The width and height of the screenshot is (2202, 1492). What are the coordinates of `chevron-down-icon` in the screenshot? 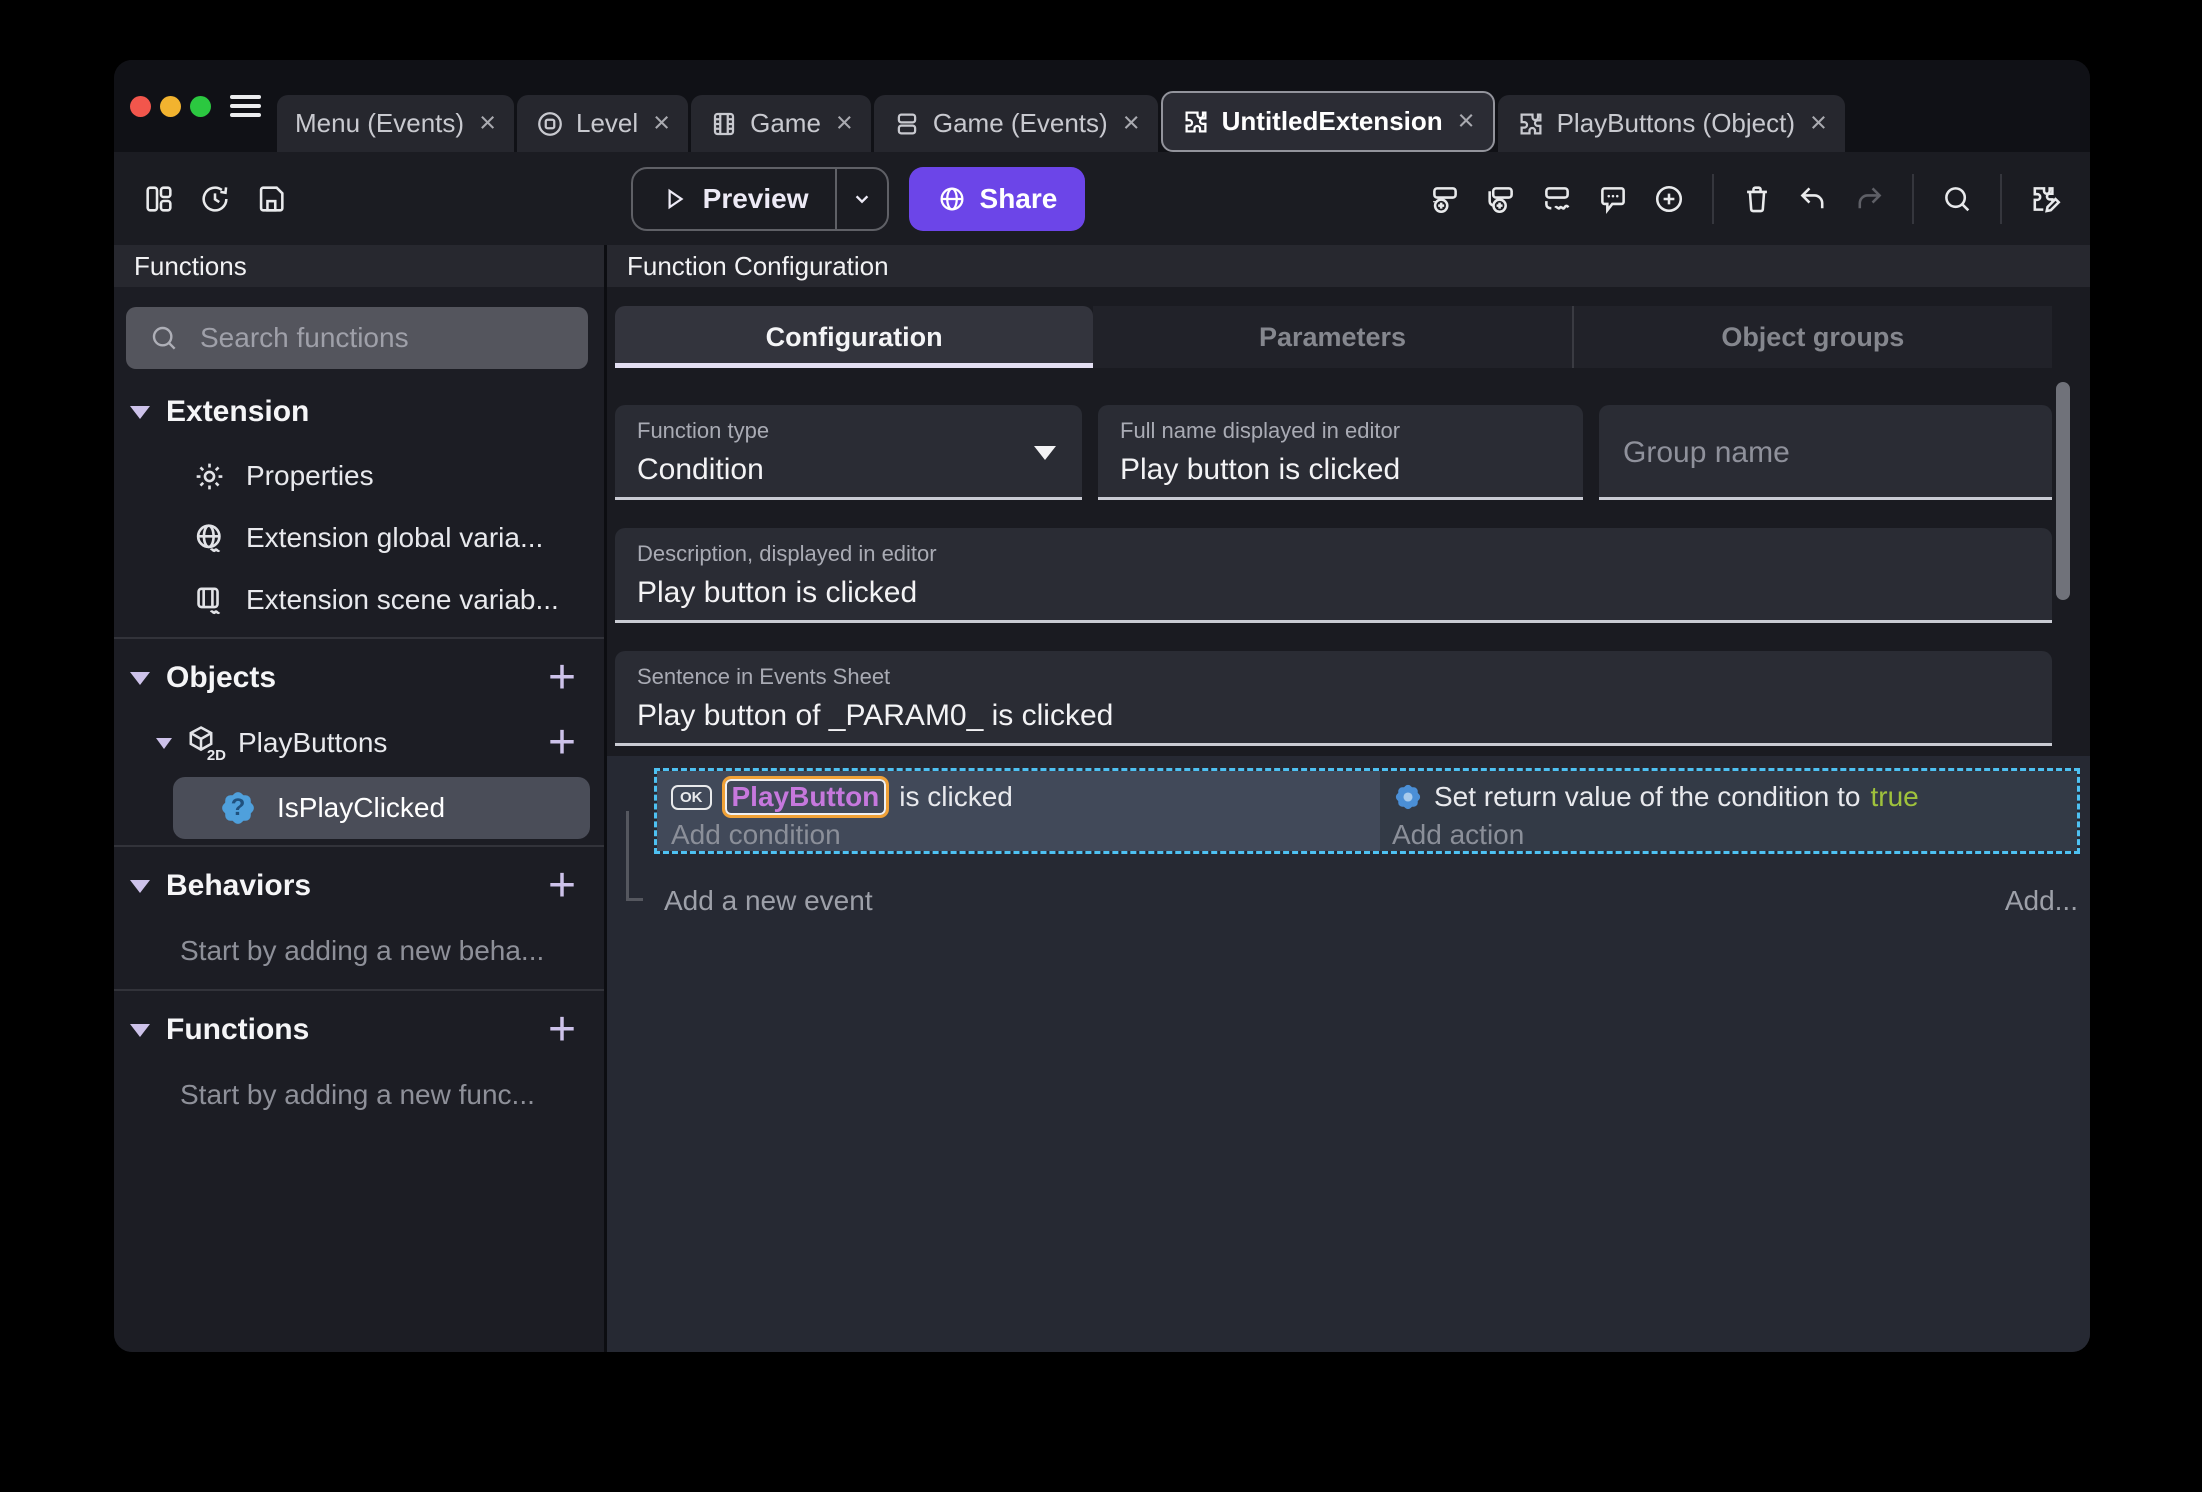 It's located at (861, 198).